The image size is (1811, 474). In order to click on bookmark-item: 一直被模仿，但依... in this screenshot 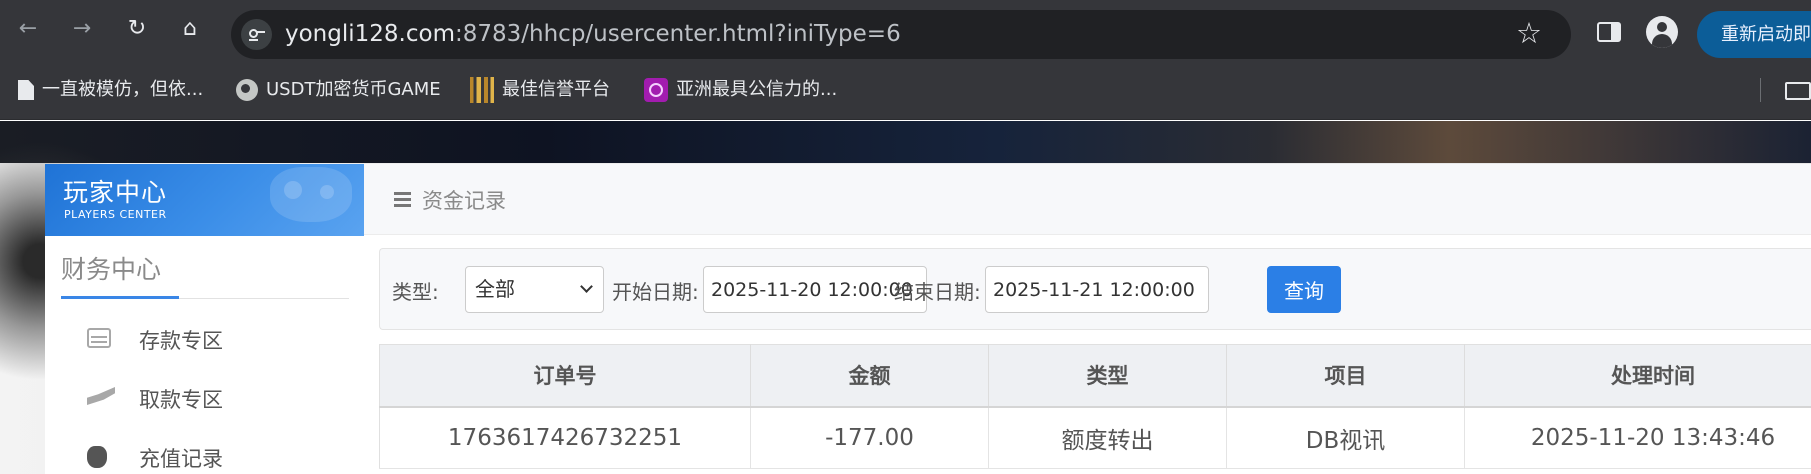, I will do `click(110, 90)`.